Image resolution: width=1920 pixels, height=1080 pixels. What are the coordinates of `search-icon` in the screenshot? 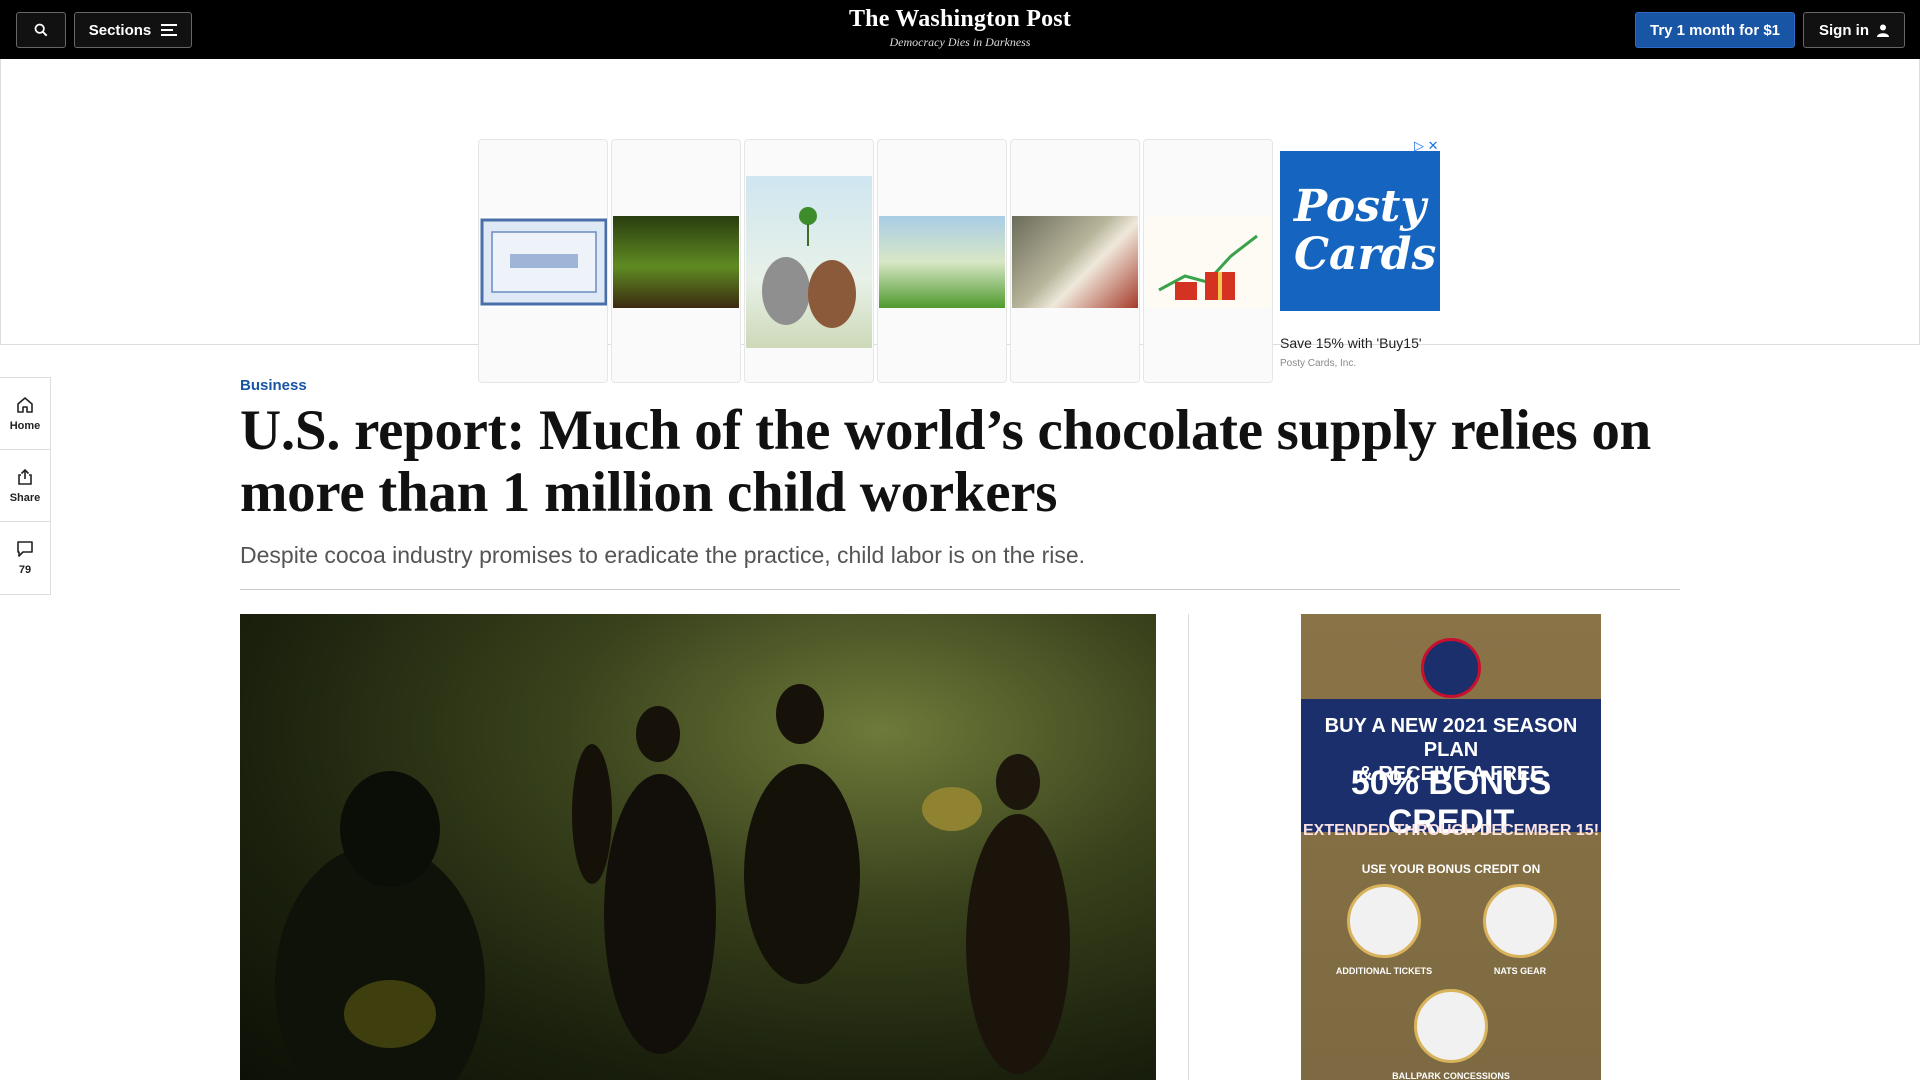 It's located at (41, 30).